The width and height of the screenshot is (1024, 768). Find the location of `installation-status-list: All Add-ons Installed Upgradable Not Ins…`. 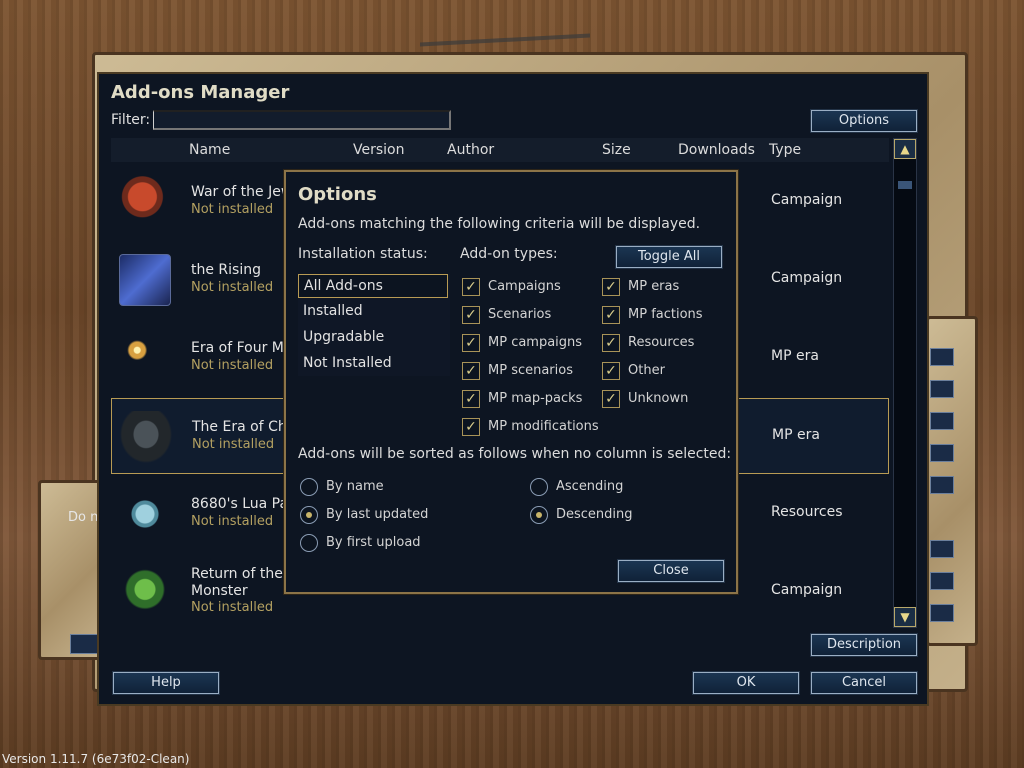

installation-status-list: All Add-ons Installed Upgradable Not Ins… is located at coordinates (374, 325).